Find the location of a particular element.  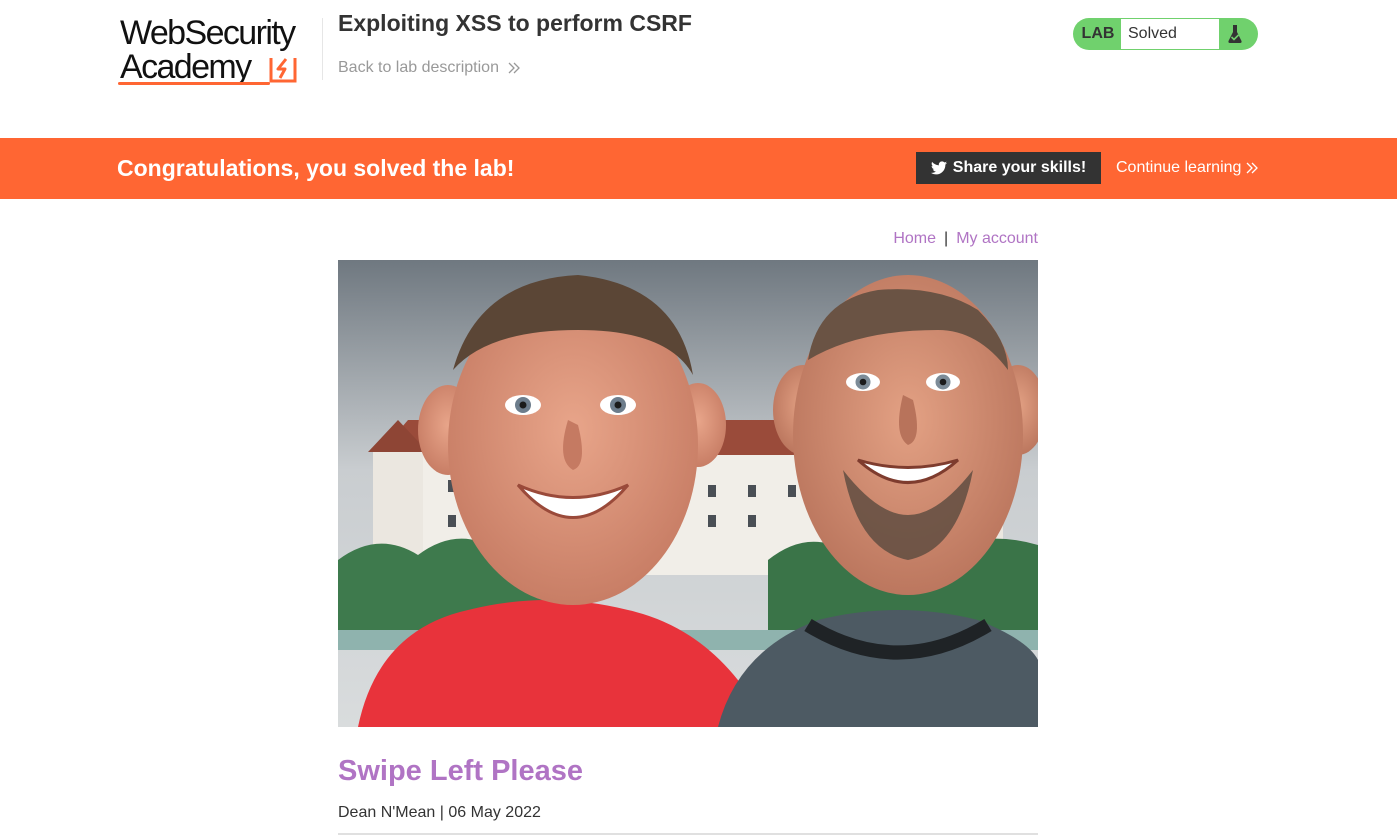

header-divider is located at coordinates (322, 49).